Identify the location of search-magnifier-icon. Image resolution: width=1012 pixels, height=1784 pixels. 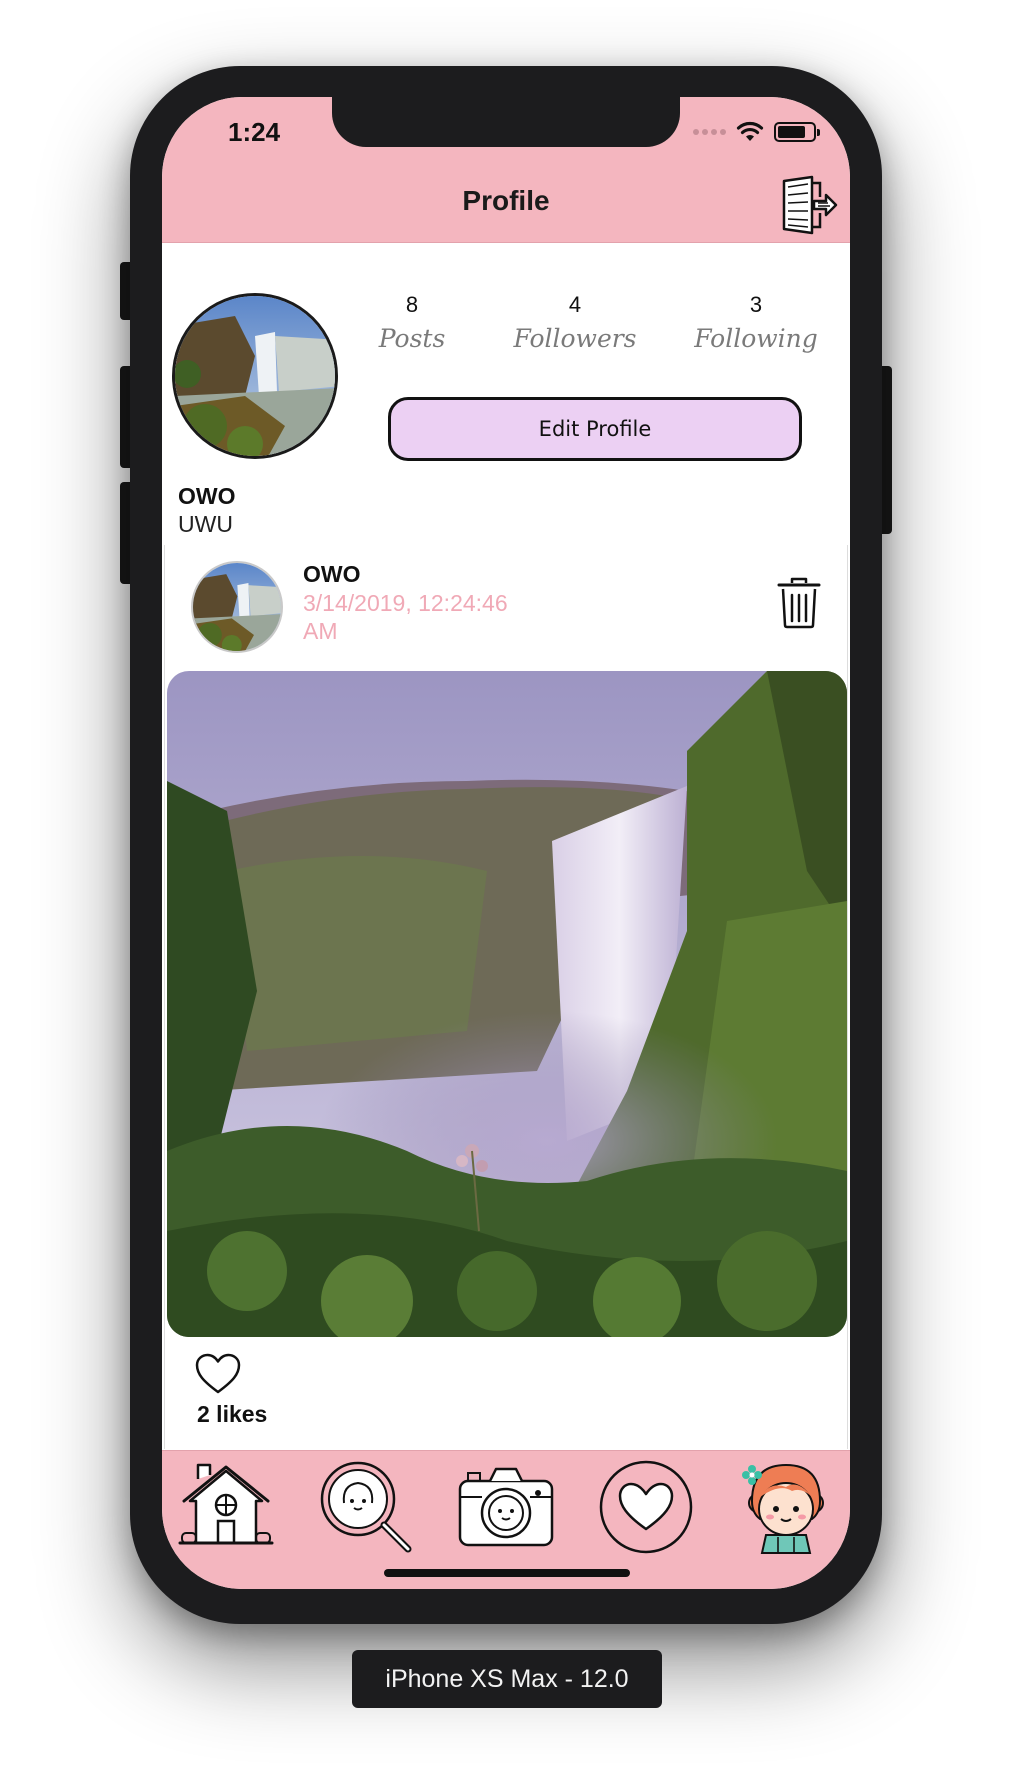
(366, 1507).